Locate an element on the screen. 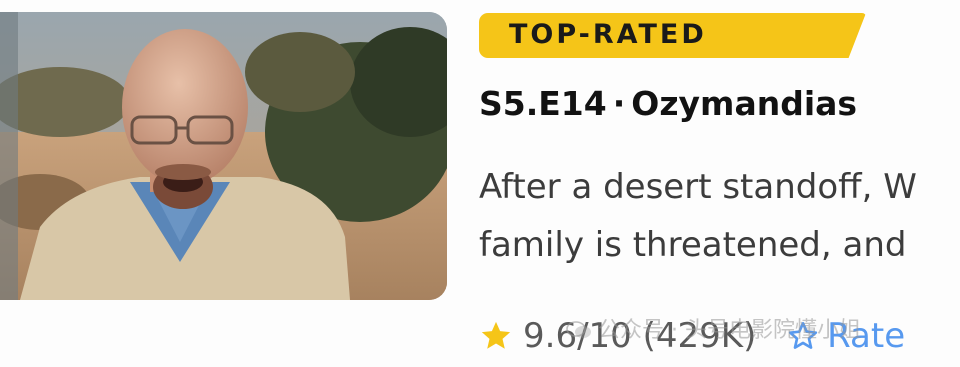  rating-votes: (429K) is located at coordinates (699, 336).